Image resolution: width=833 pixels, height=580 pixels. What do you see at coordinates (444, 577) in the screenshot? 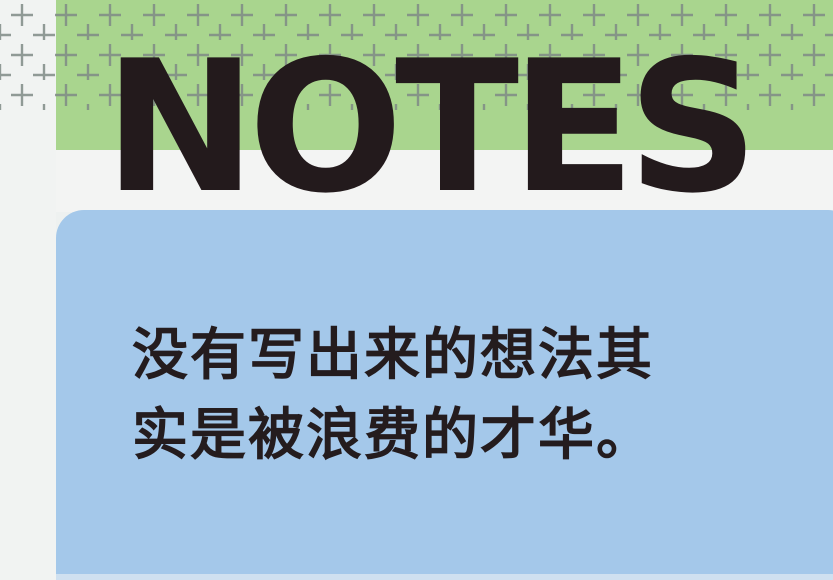
I see `card-bottom-edge` at bounding box center [444, 577].